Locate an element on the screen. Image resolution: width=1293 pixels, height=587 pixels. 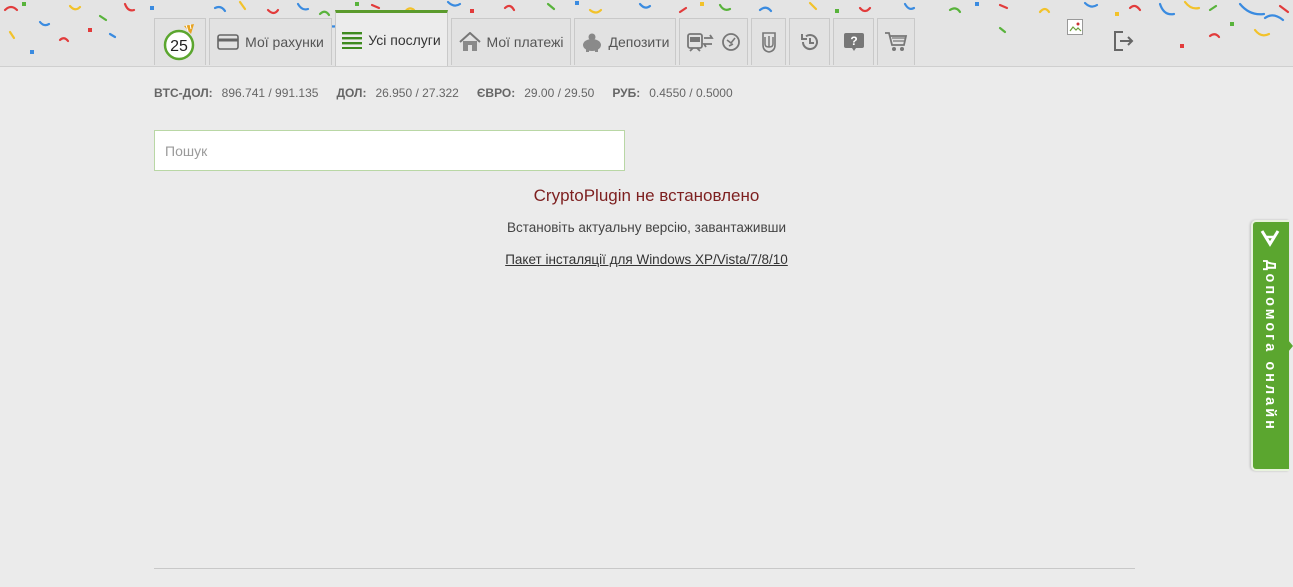
tab-my-payments: Мої платежі is located at coordinates (511, 41).